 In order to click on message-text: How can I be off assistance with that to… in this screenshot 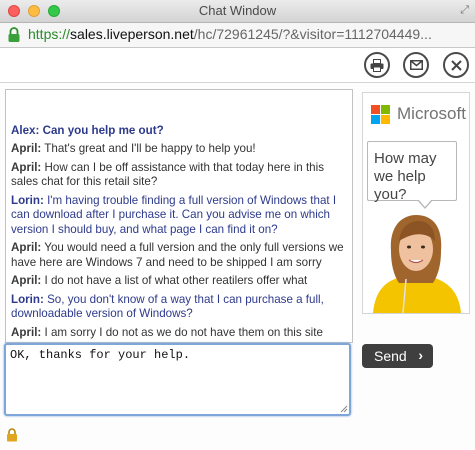, I will do `click(167, 174)`.